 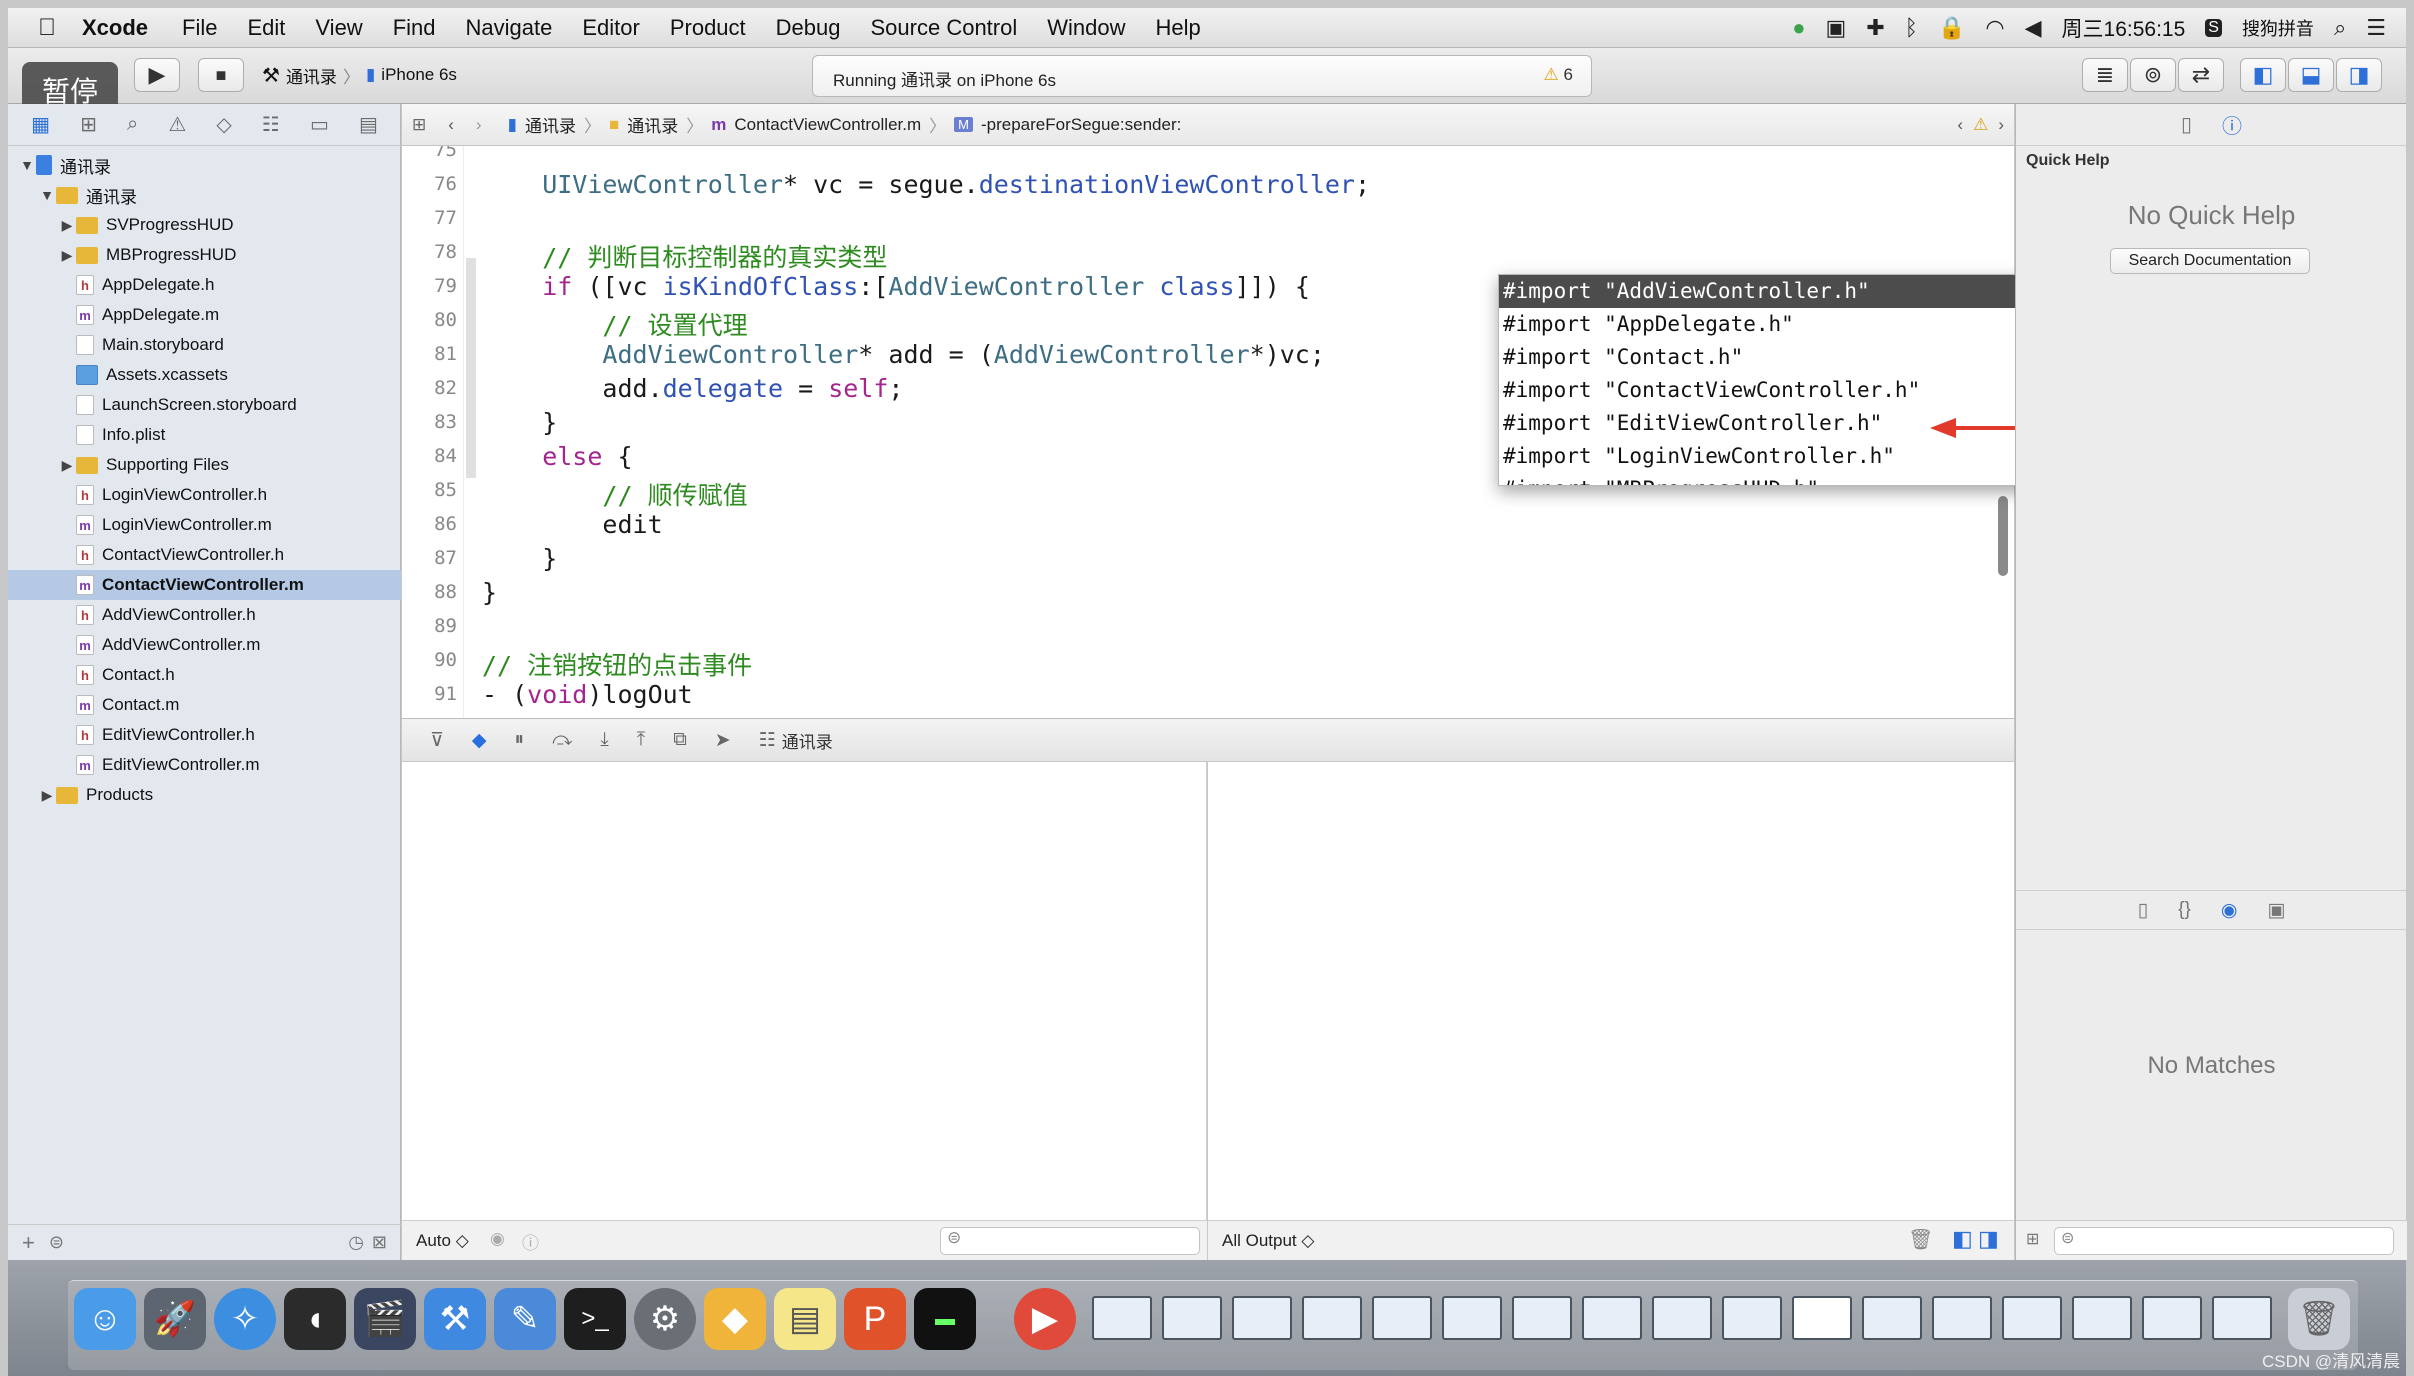 I want to click on breadcrumb-group: 通讯录, so click(x=652, y=124).